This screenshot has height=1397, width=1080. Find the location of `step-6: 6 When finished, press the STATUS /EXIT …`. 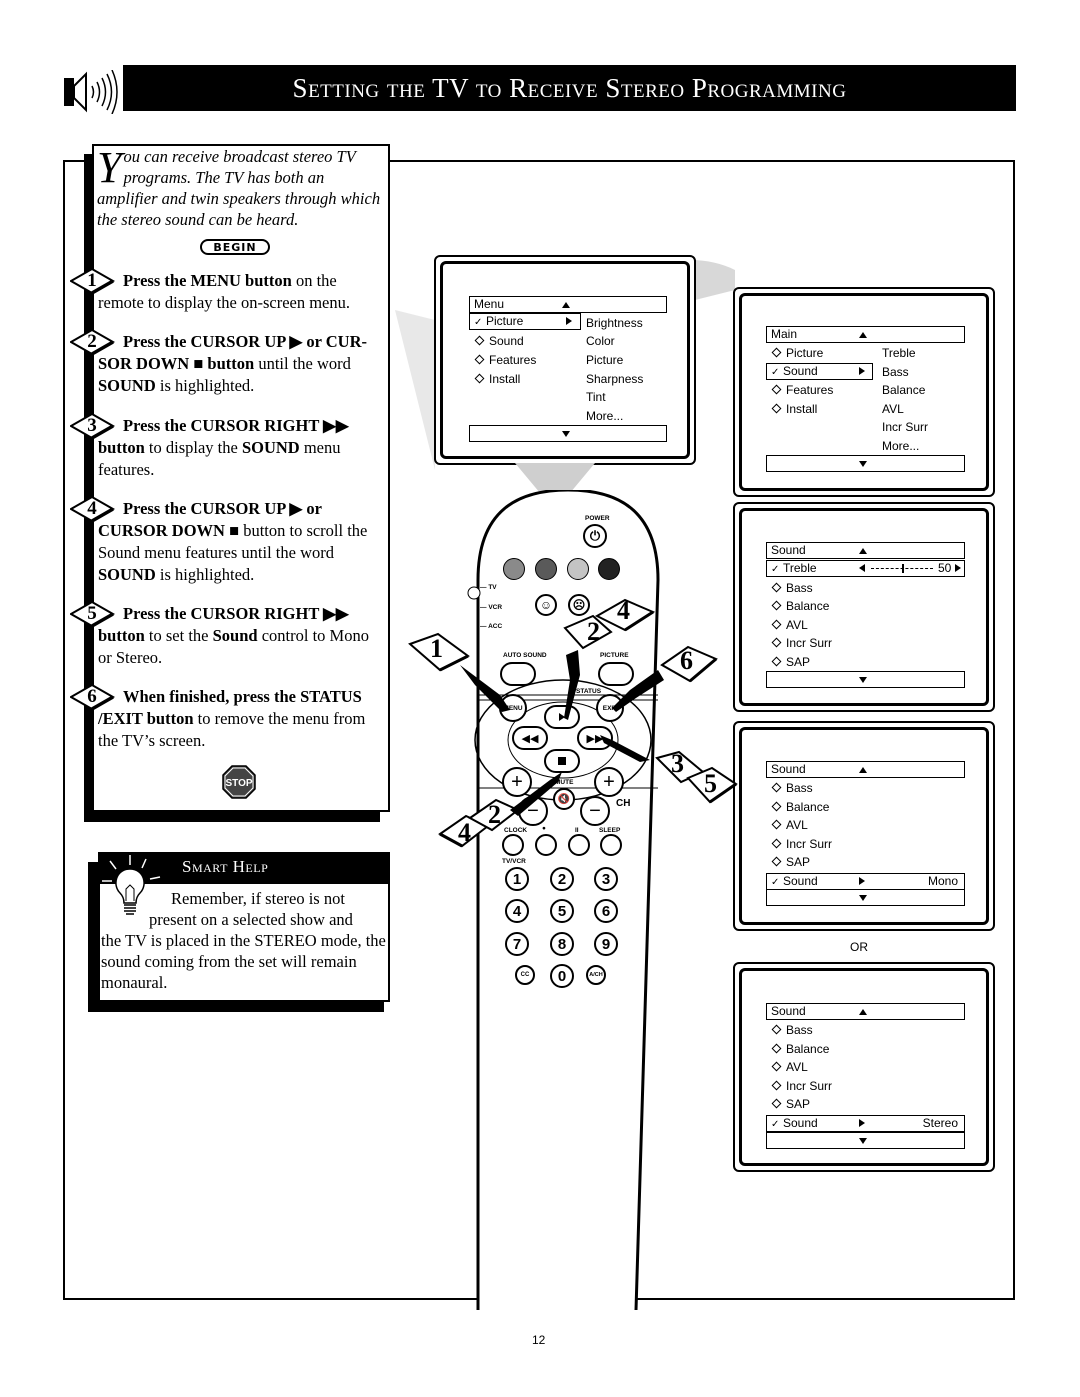

step-6: 6 When finished, press the STATUS /EXIT … is located at coordinates (227, 717).